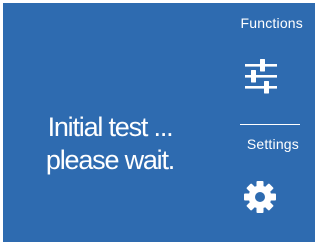 This screenshot has height=245, width=320. Describe the element at coordinates (110, 144) in the screenshot. I see `status-message: Initial test ... please wait.` at that location.